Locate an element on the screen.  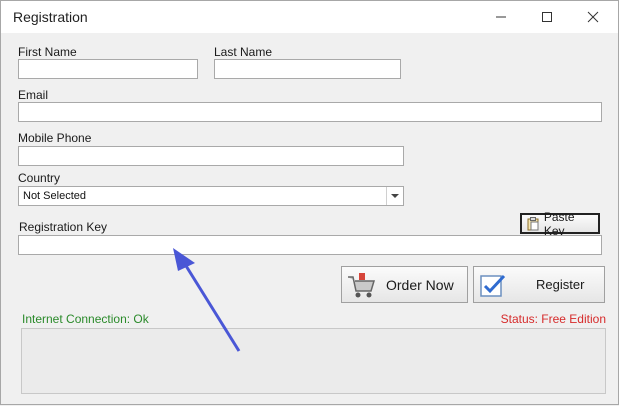
chevron-down-icon is located at coordinates (395, 195).